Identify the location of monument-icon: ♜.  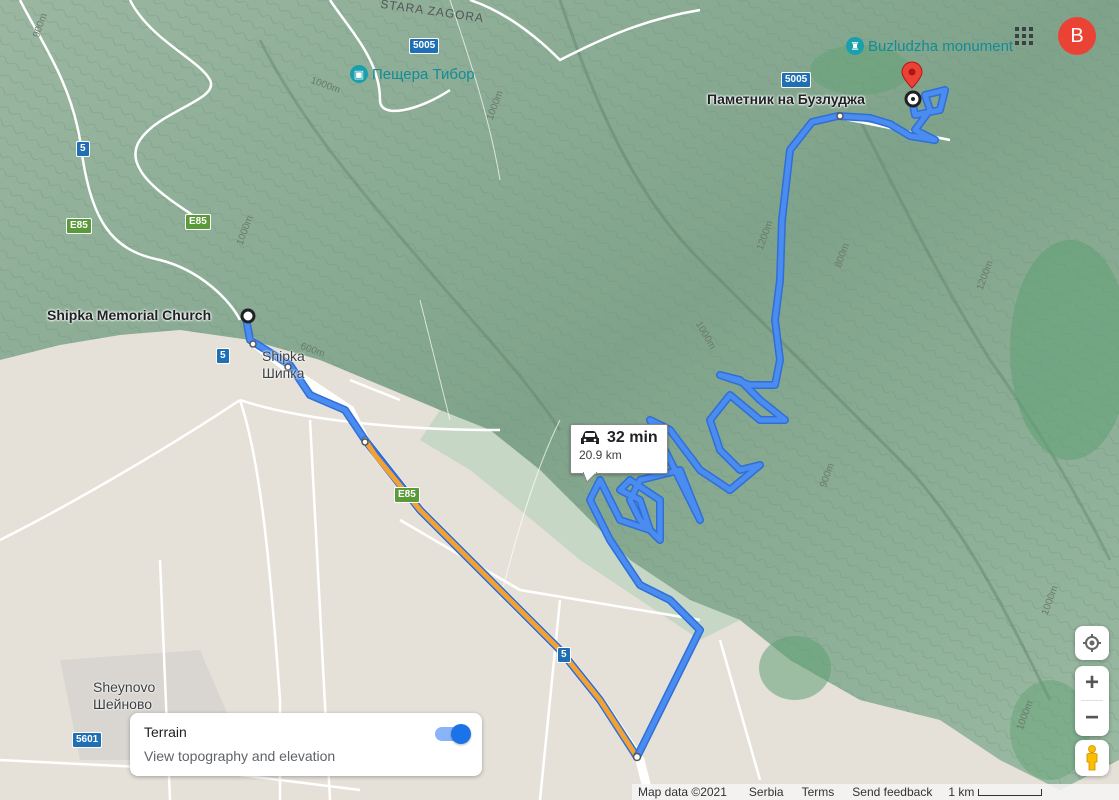
(855, 46).